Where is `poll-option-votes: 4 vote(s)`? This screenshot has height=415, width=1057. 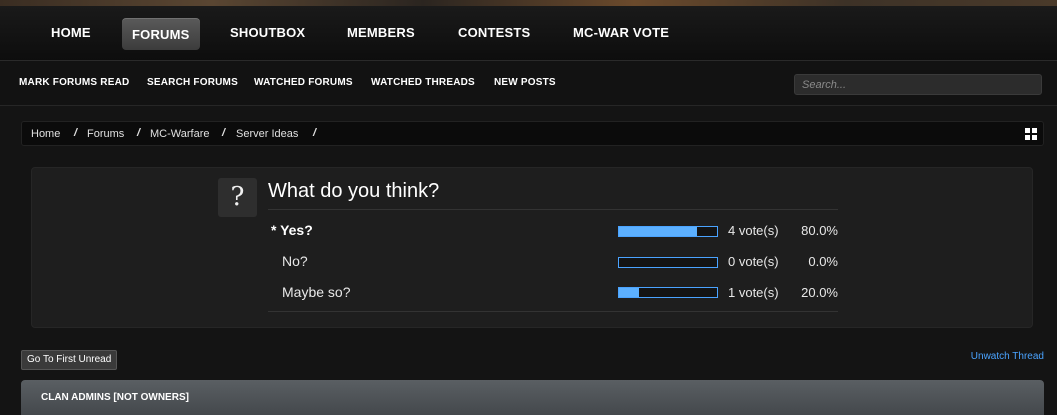
poll-option-votes: 4 vote(s) is located at coordinates (753, 230).